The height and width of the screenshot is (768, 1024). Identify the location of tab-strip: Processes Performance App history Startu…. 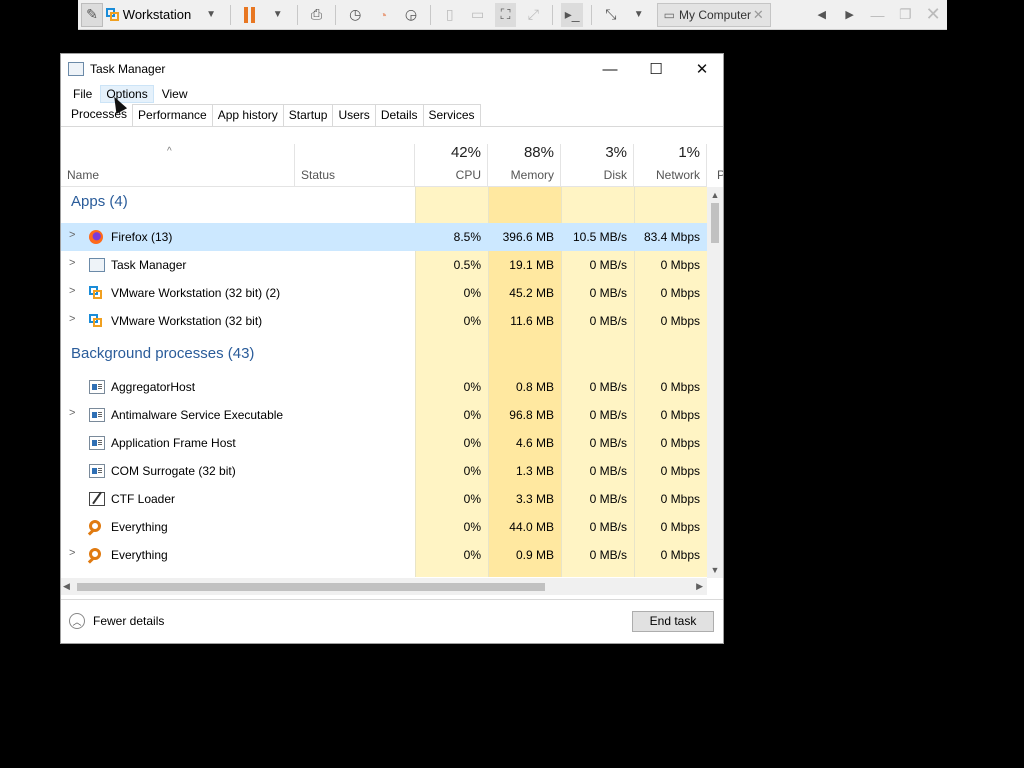
(392, 115).